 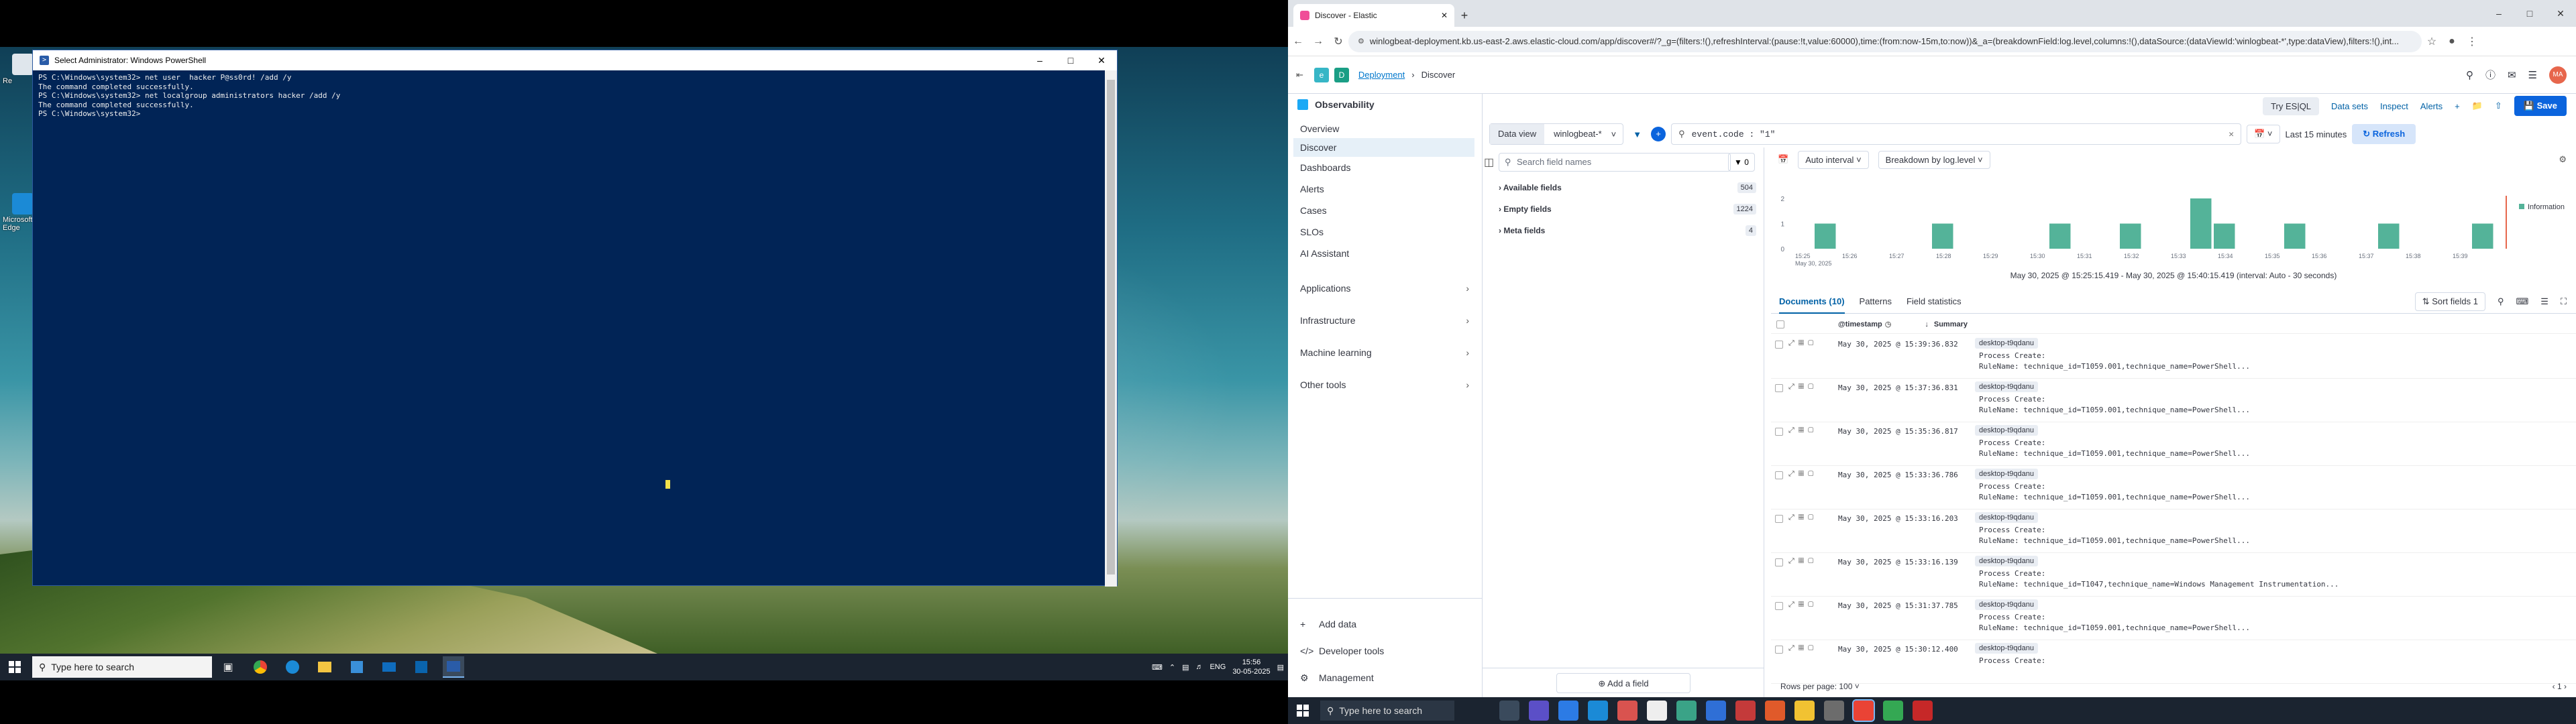 I want to click on feedback-icon: ✉, so click(x=2512, y=75).